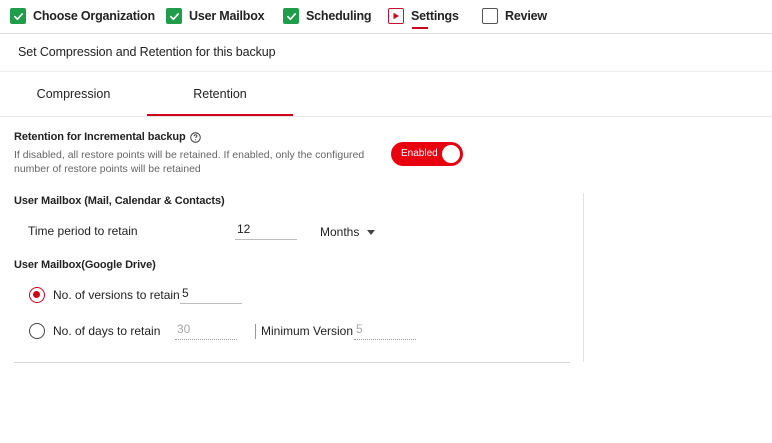  What do you see at coordinates (116, 295) in the screenshot?
I see `versions-label: No. of versions to retain` at bounding box center [116, 295].